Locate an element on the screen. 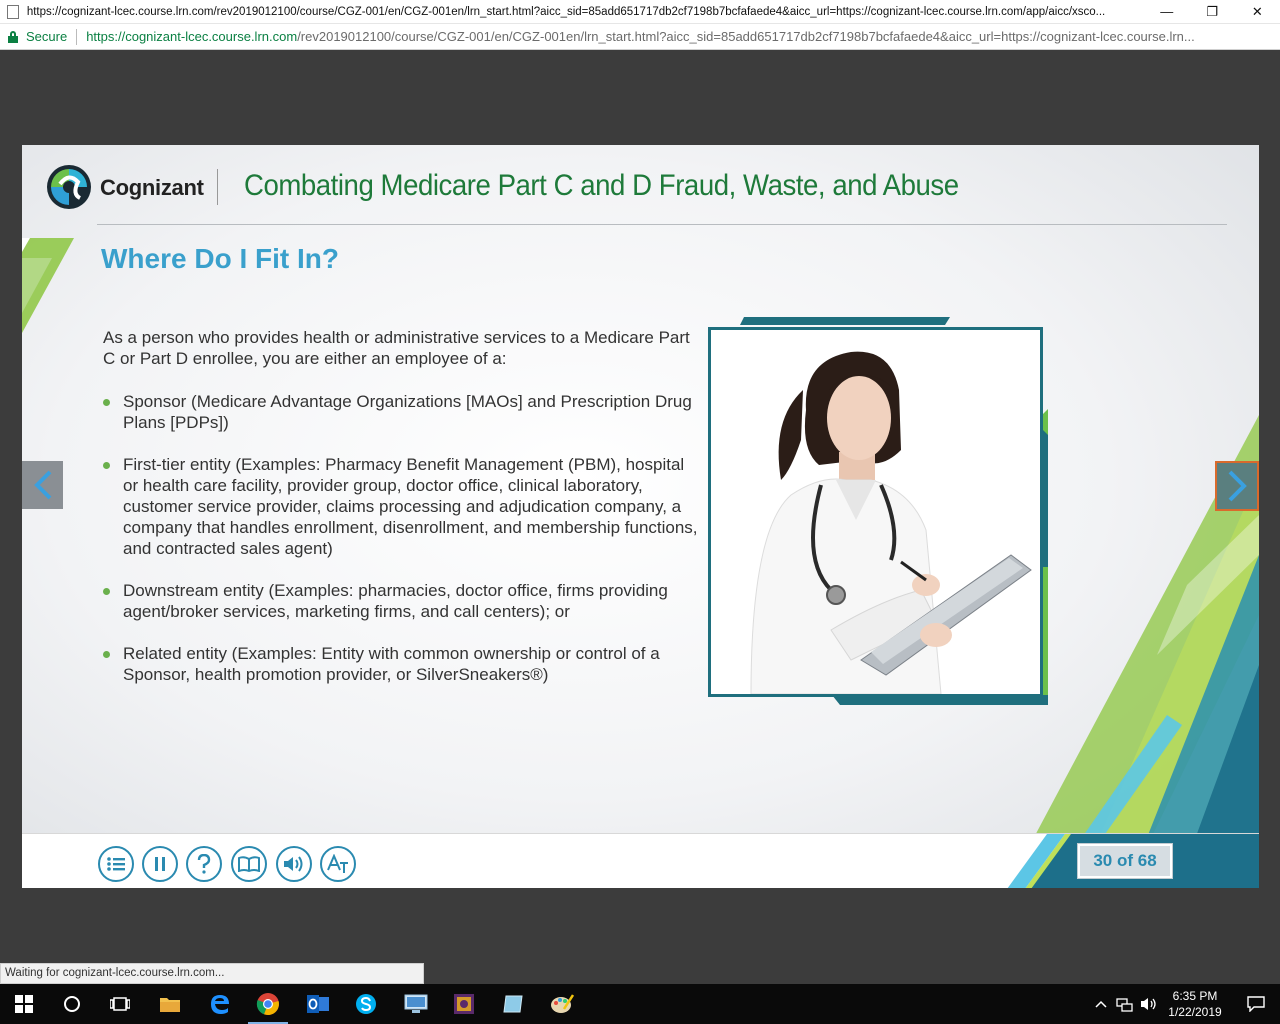 The image size is (1280, 1024). notification-icon is located at coordinates (1256, 1004).